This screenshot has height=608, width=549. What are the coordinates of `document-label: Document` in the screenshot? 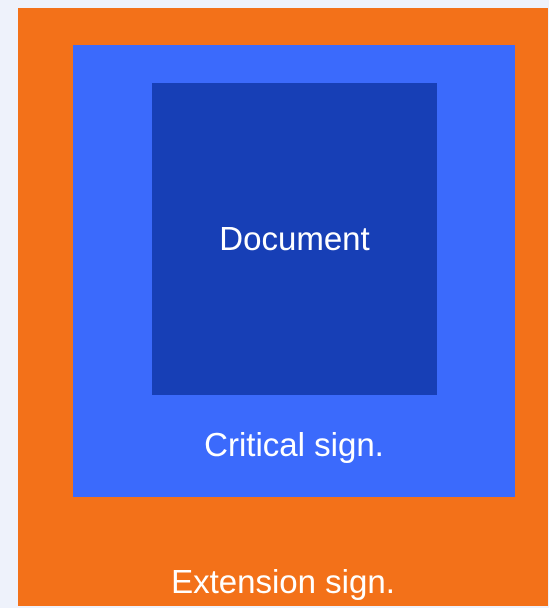 It's located at (294, 238).